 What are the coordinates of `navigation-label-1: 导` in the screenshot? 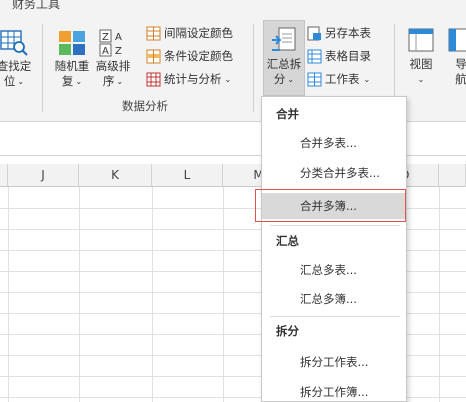 It's located at (460, 64).